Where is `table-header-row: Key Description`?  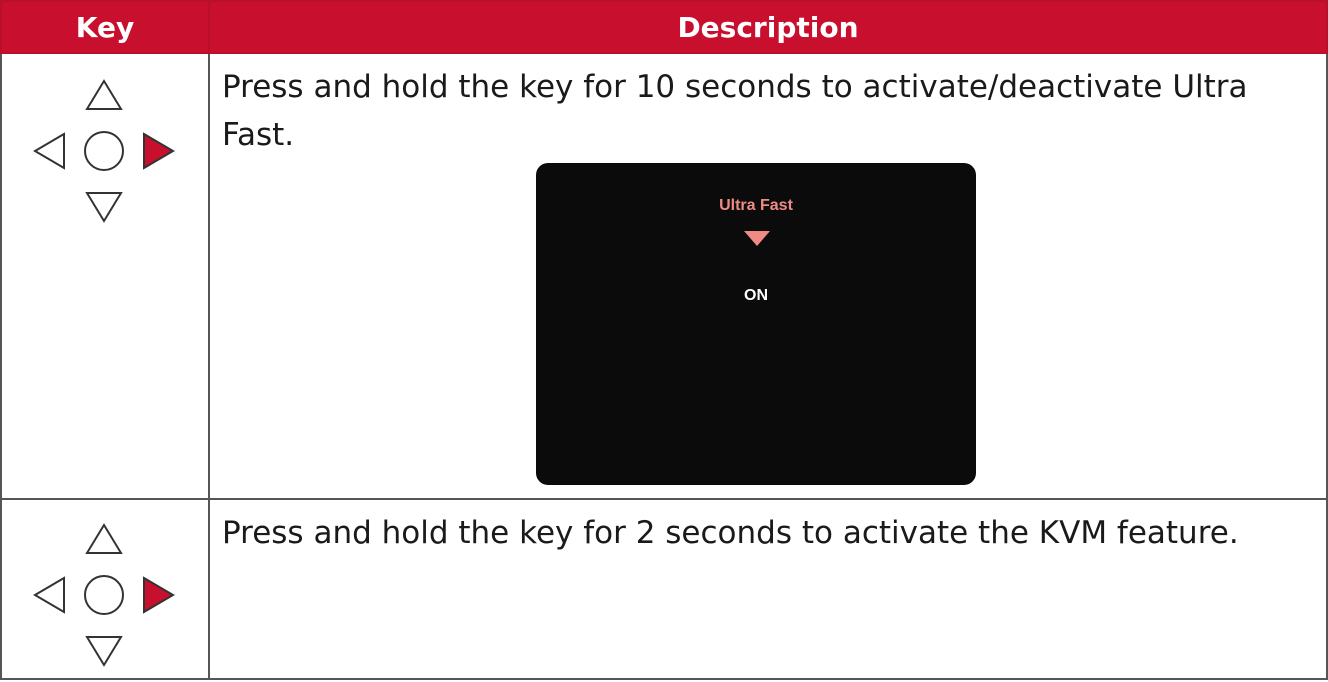
table-header-row: Key Description is located at coordinates (664, 27).